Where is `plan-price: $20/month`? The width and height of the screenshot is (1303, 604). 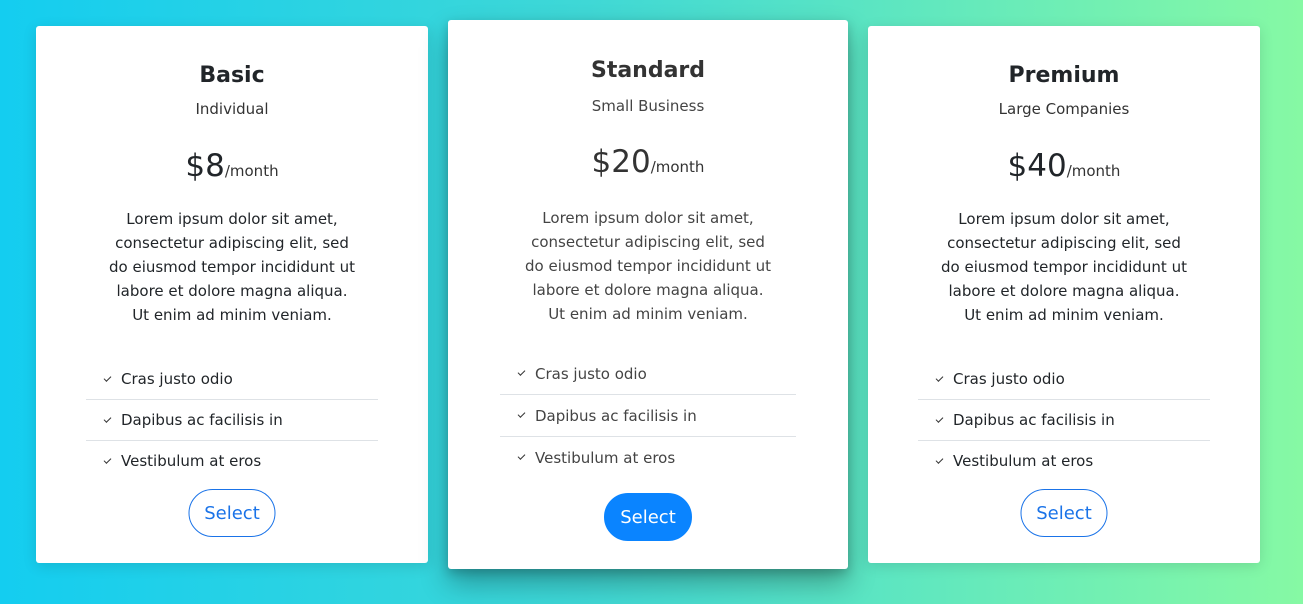 plan-price: $20/month is located at coordinates (648, 164).